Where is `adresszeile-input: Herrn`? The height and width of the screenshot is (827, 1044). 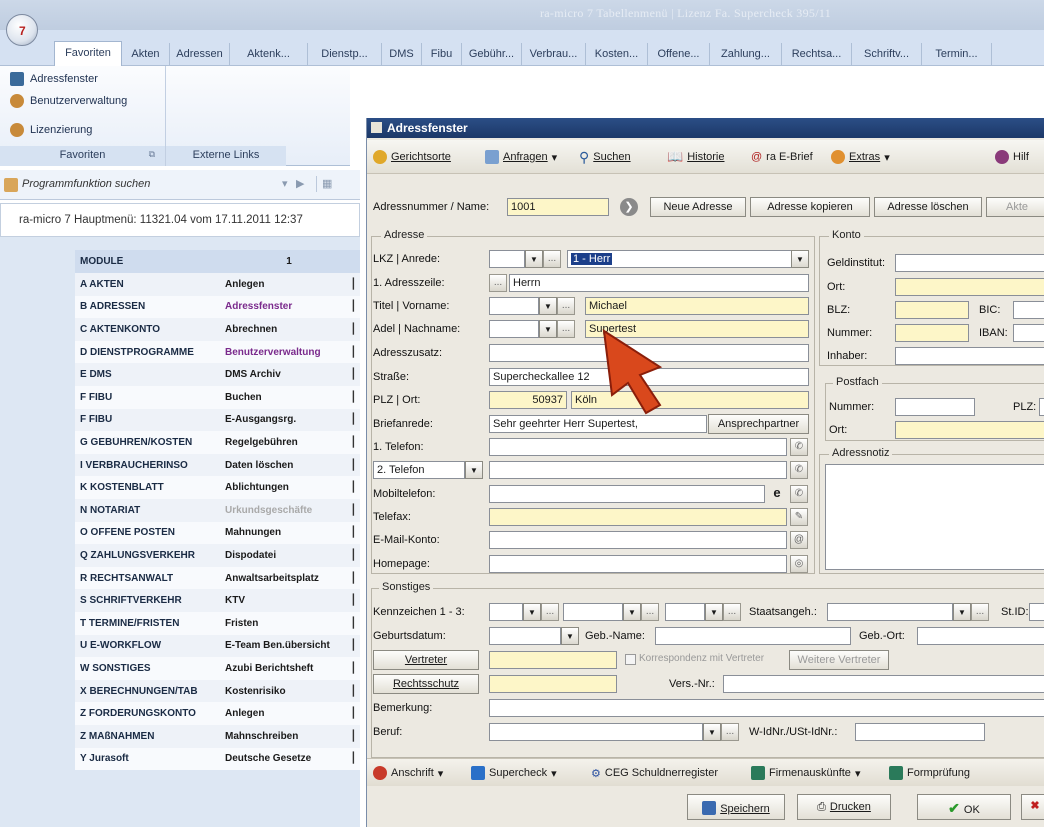 adresszeile-input: Herrn is located at coordinates (659, 283).